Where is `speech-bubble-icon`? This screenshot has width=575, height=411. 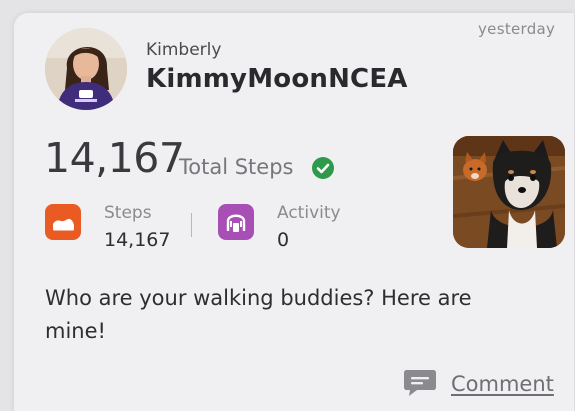
speech-bubble-icon is located at coordinates (420, 383).